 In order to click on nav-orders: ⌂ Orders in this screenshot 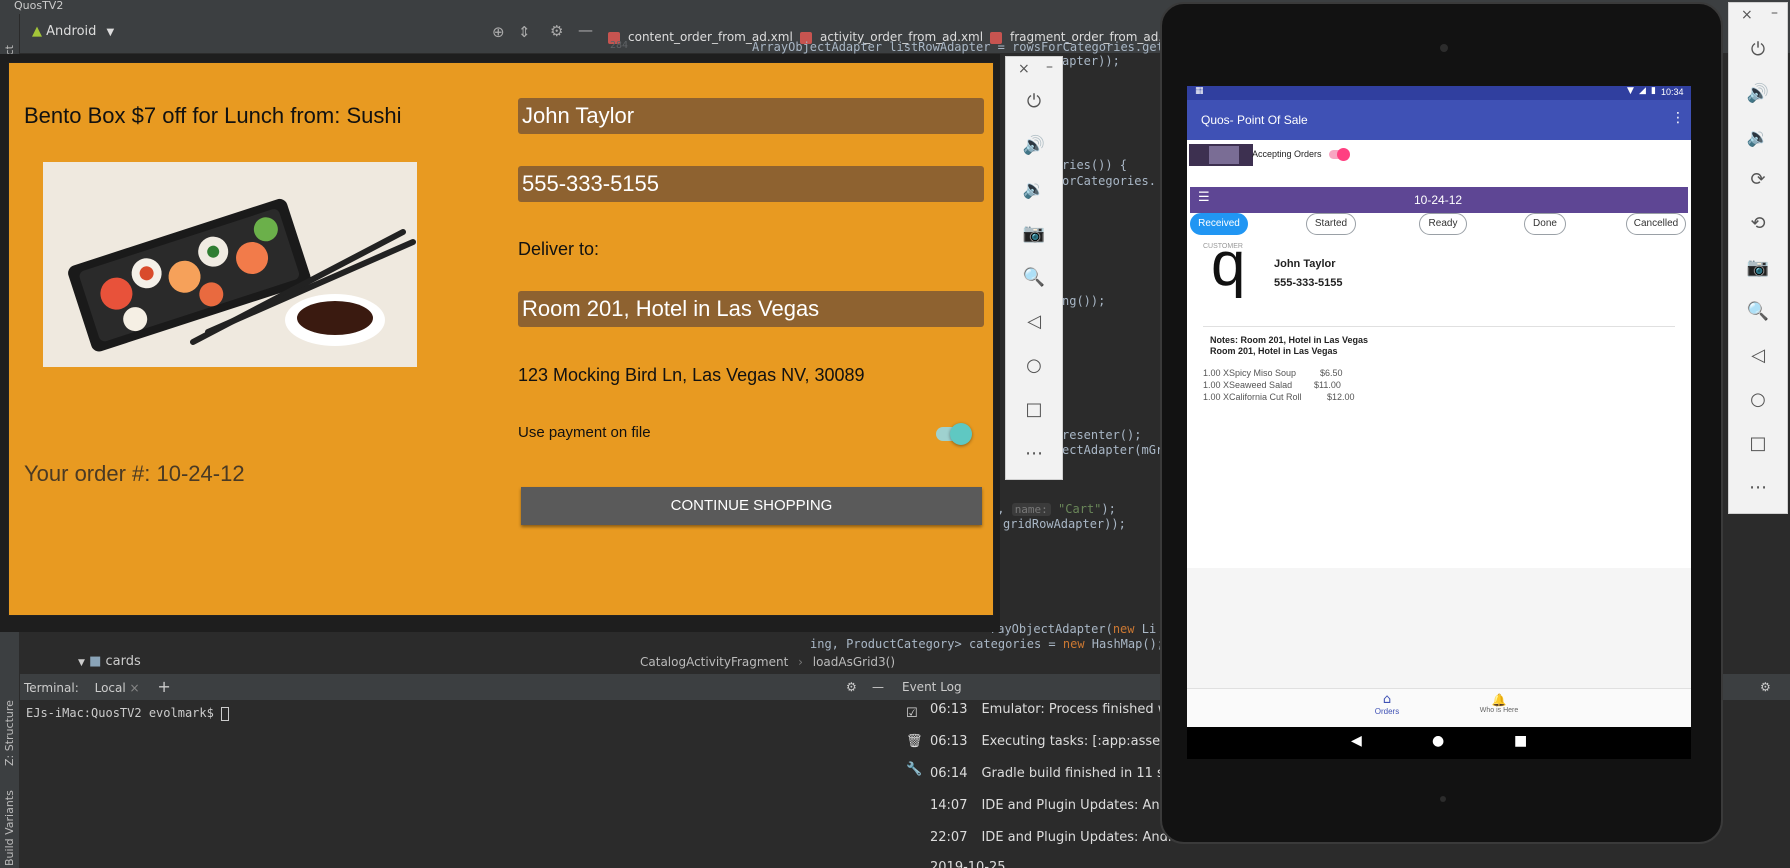, I will do `click(1387, 704)`.